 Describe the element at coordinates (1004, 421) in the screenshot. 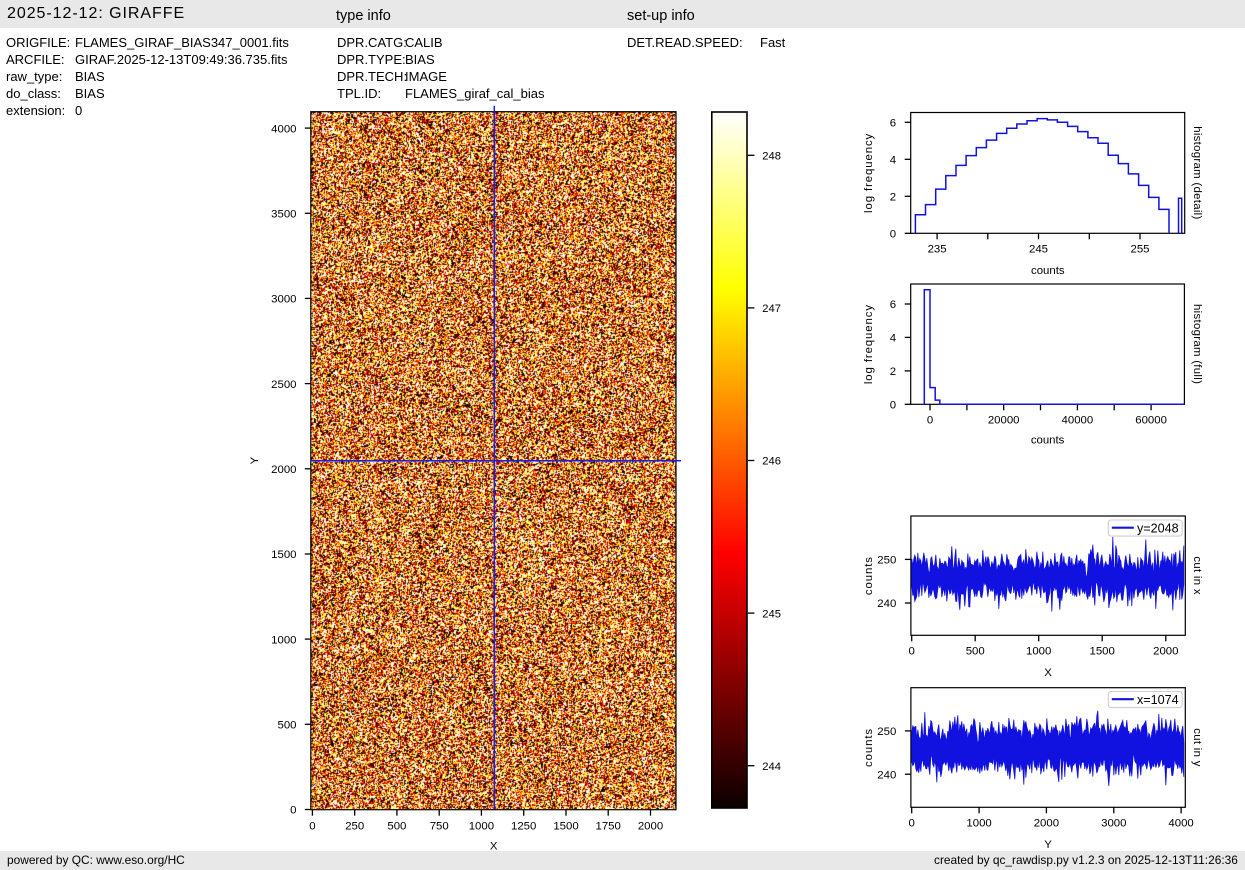

I see `svg-text: 20000` at that location.